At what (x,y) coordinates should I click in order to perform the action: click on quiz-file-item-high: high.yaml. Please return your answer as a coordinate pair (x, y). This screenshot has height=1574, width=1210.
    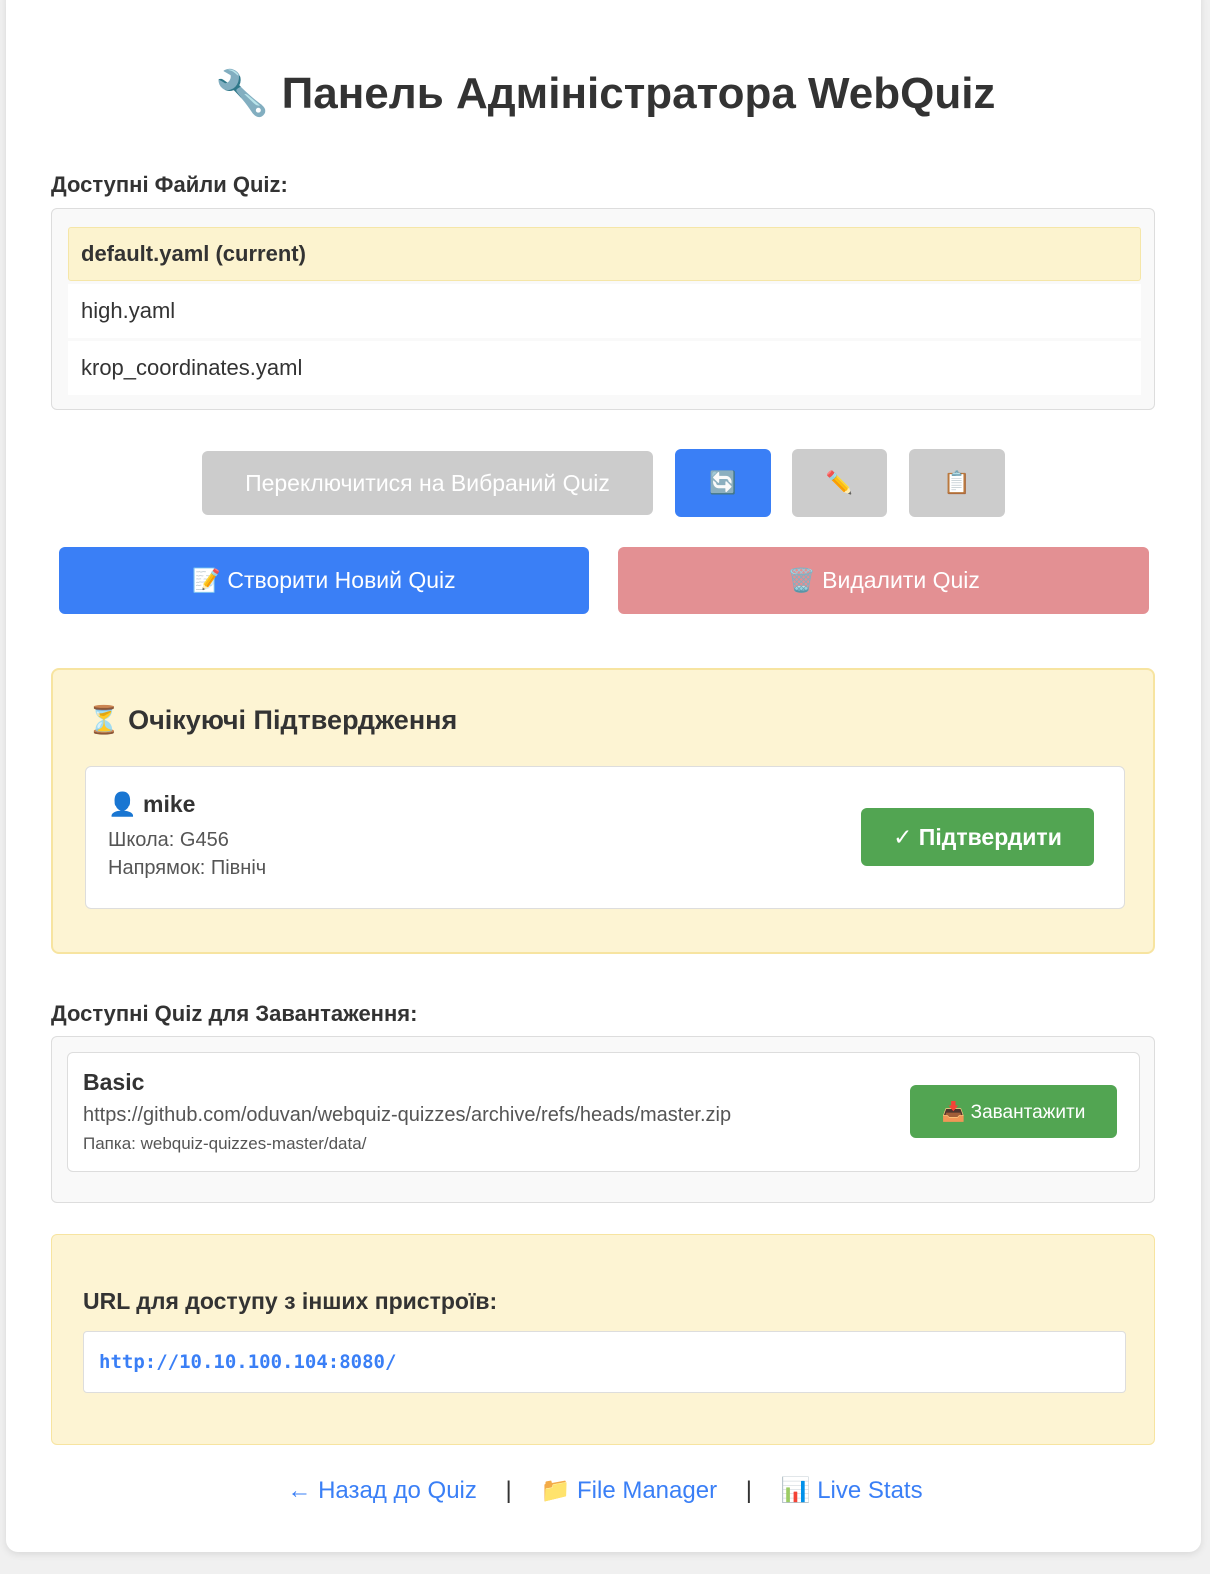
    Looking at the image, I should click on (604, 311).